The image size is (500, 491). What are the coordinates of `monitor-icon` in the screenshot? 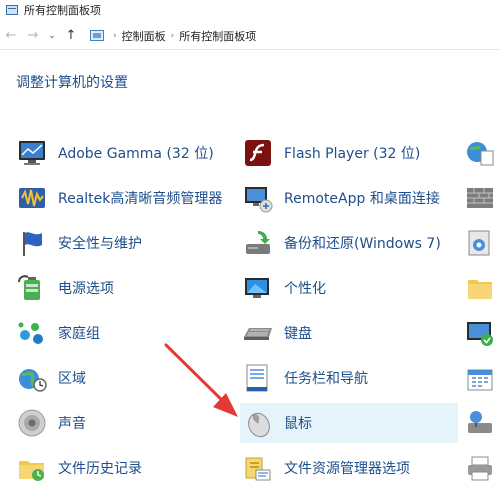 It's located at (32, 153).